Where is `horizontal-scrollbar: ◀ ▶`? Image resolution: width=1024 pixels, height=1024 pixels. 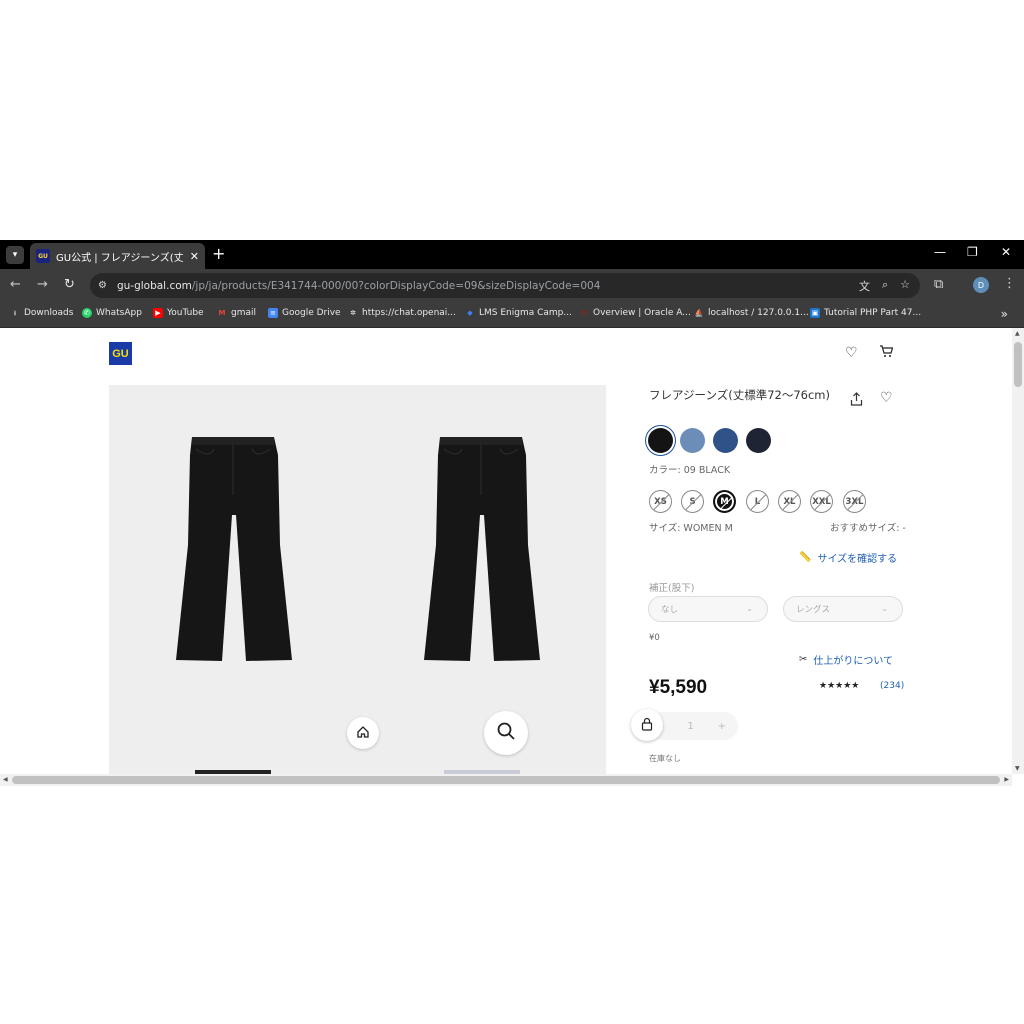
horizontal-scrollbar: ◀ ▶ is located at coordinates (506, 780).